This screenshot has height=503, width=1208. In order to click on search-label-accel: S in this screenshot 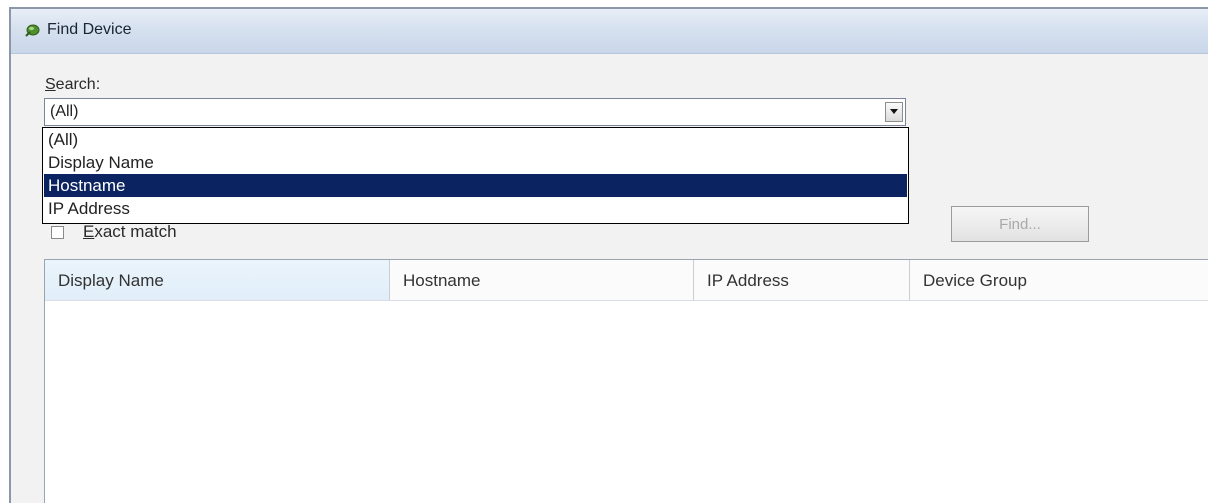, I will do `click(50, 84)`.